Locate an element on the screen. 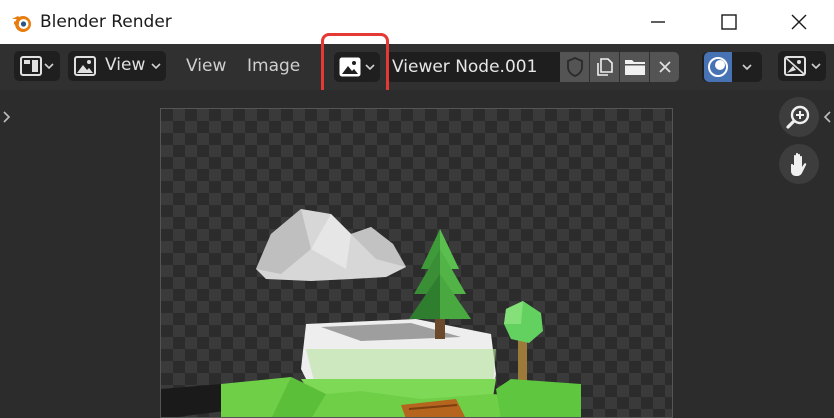 The width and height of the screenshot is (834, 418). duplicate-icon is located at coordinates (604, 67).